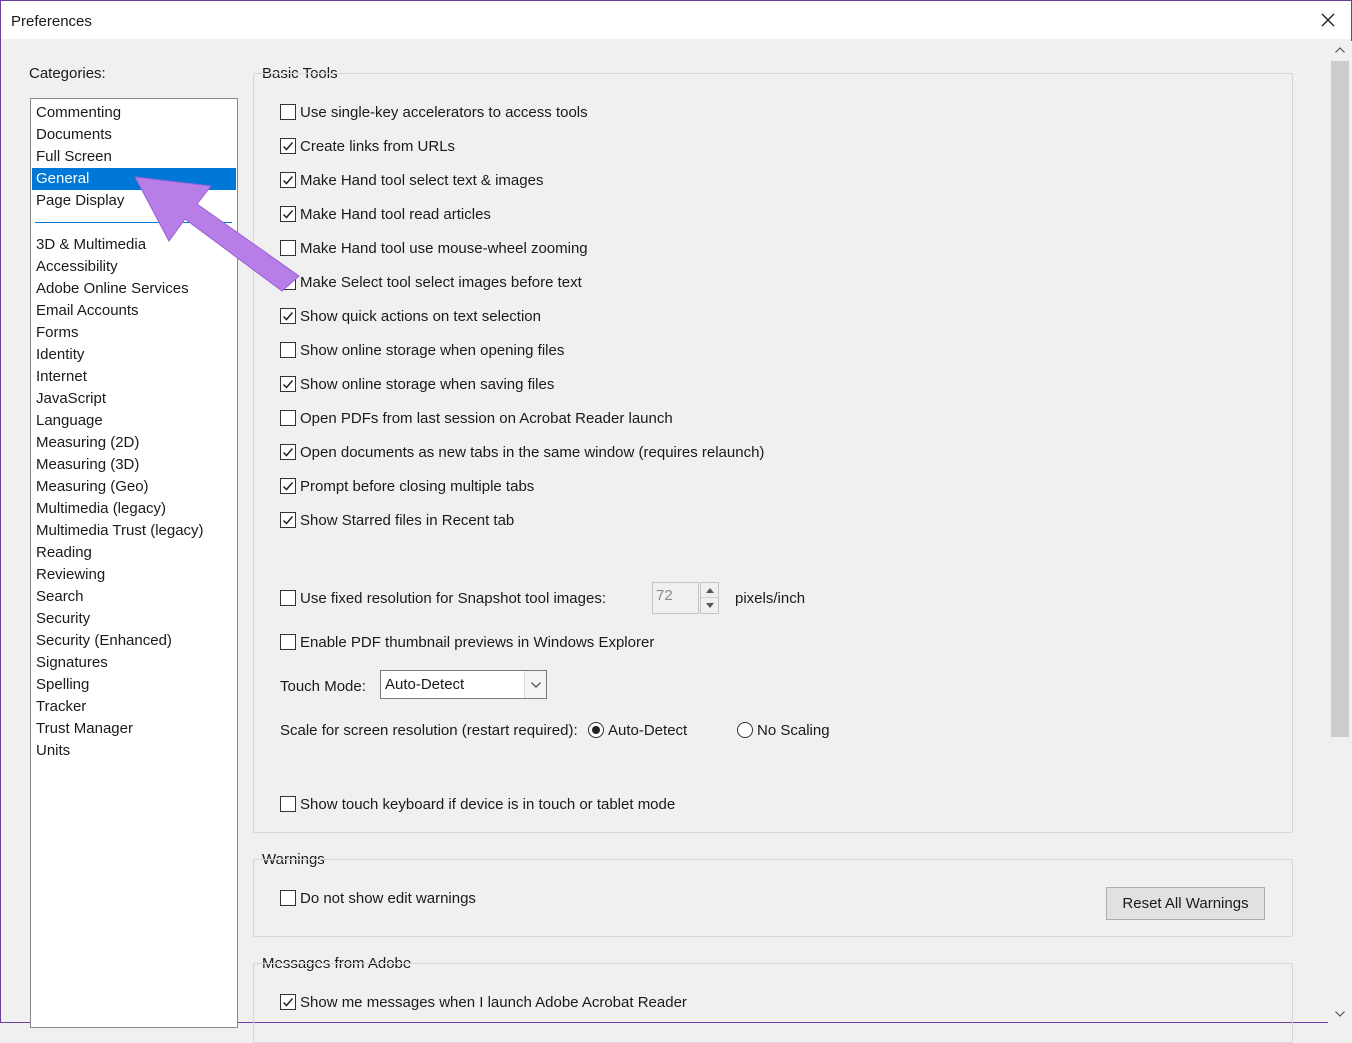  Describe the element at coordinates (134, 751) in the screenshot. I see `category-item: Units` at that location.